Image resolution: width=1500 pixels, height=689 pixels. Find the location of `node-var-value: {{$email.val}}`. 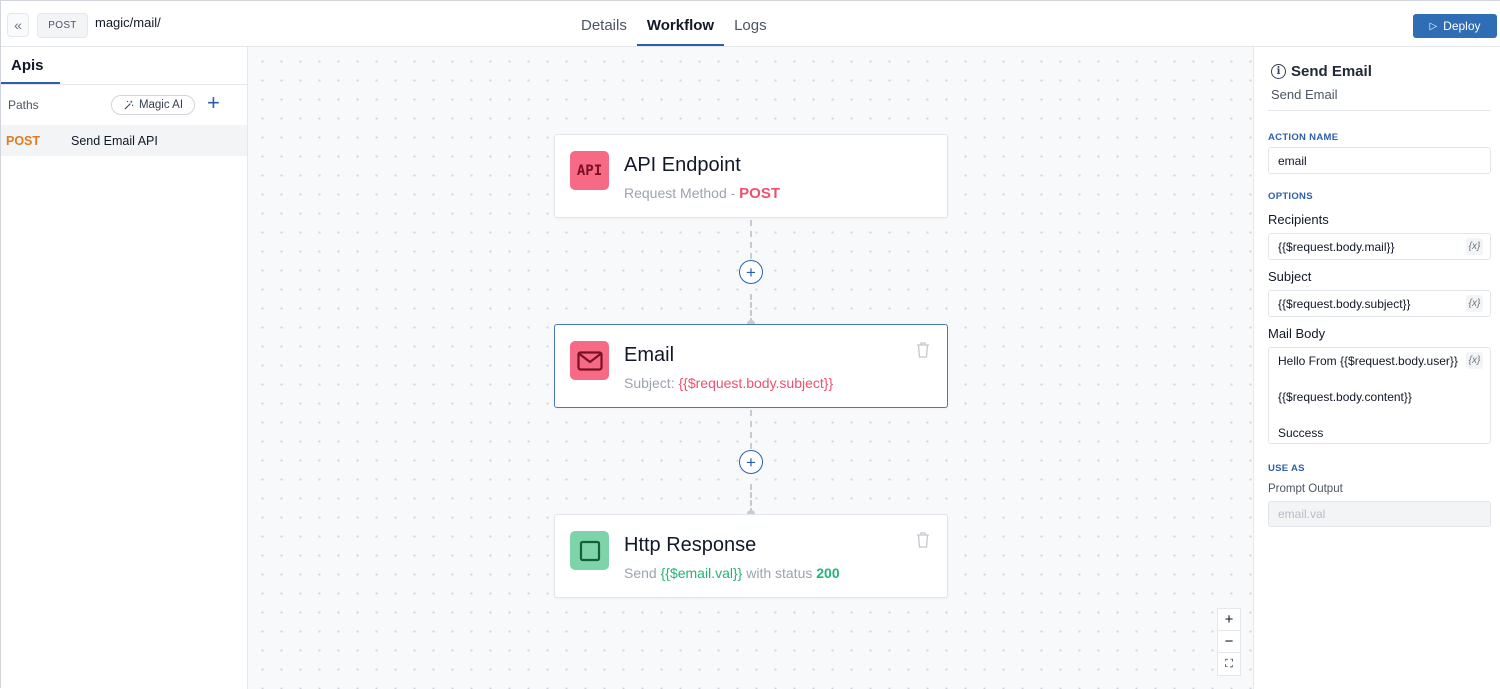

node-var-value: {{$email.val}} is located at coordinates (701, 573).